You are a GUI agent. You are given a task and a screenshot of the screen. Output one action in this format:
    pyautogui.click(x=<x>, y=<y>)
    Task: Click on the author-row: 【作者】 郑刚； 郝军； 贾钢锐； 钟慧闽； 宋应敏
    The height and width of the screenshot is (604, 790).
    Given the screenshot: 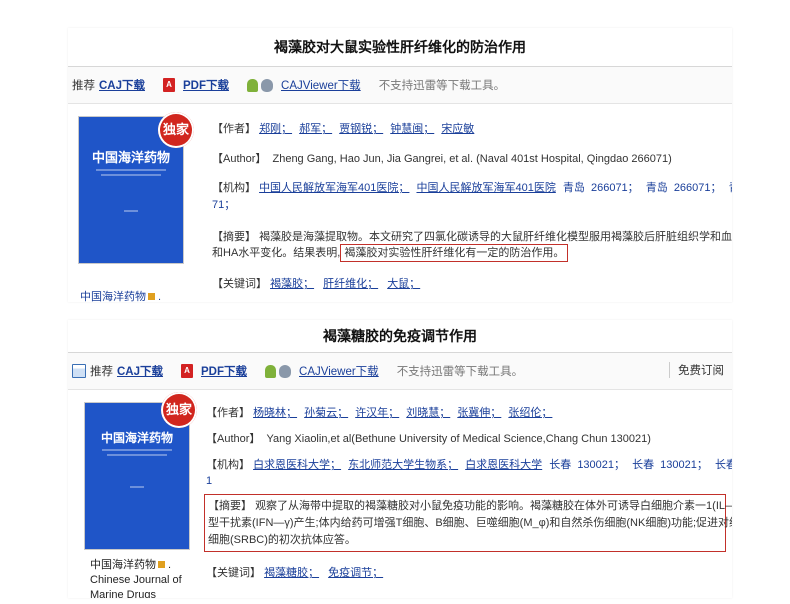 What is the action you would take?
    pyautogui.click(x=343, y=129)
    